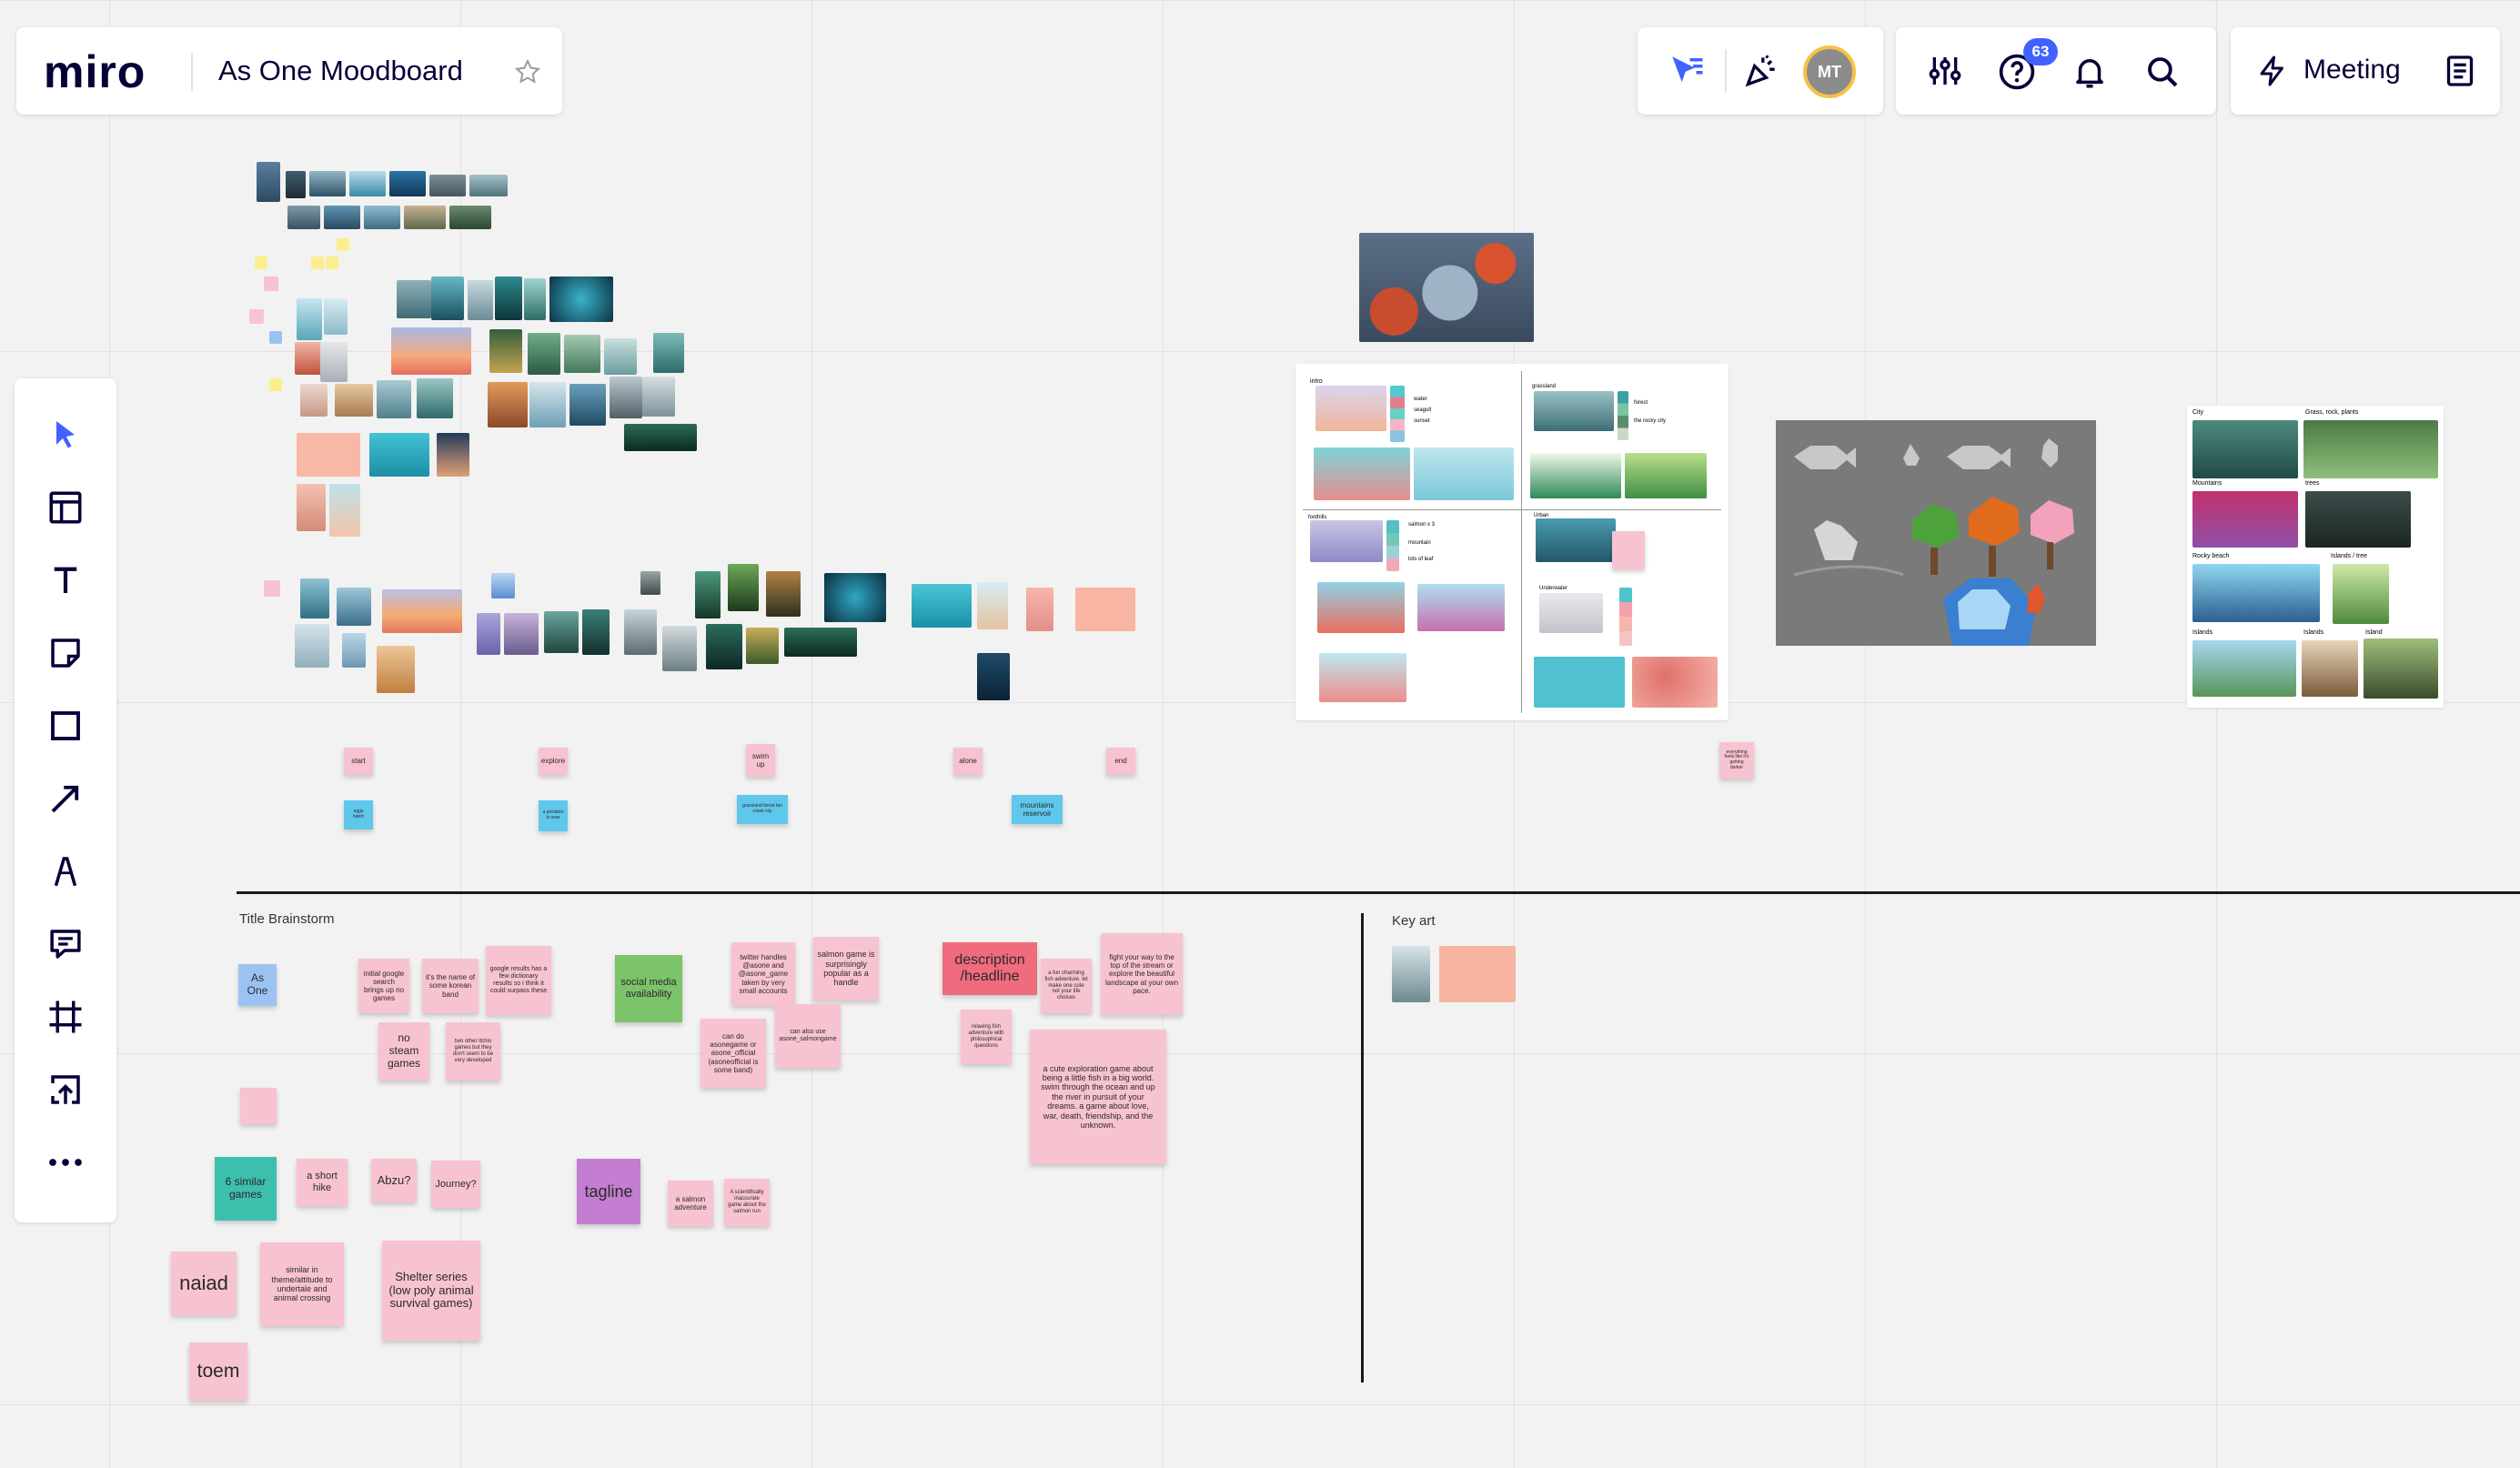 The image size is (2520, 1468). Describe the element at coordinates (323, 1182) in the screenshot. I see `sticky-short-hike: a short hike` at that location.